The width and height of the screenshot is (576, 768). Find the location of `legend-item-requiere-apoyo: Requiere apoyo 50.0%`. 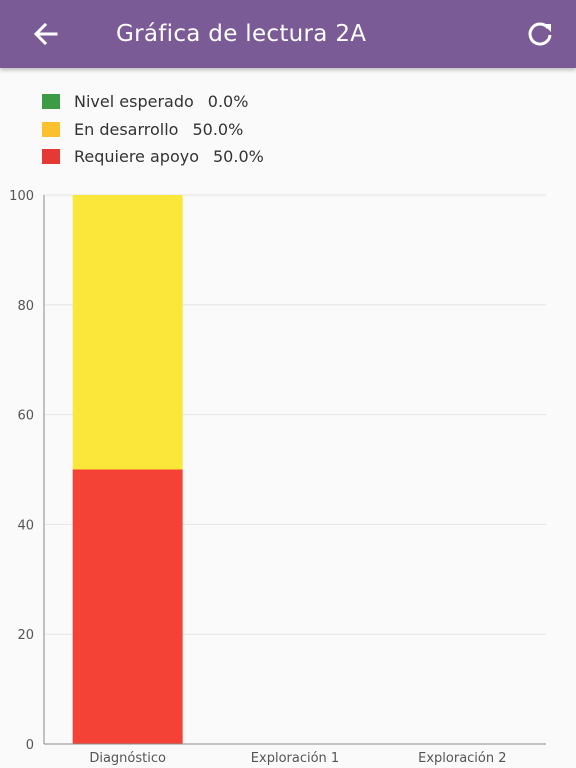

legend-item-requiere-apoyo: Requiere apoyo 50.0% is located at coordinates (153, 157).